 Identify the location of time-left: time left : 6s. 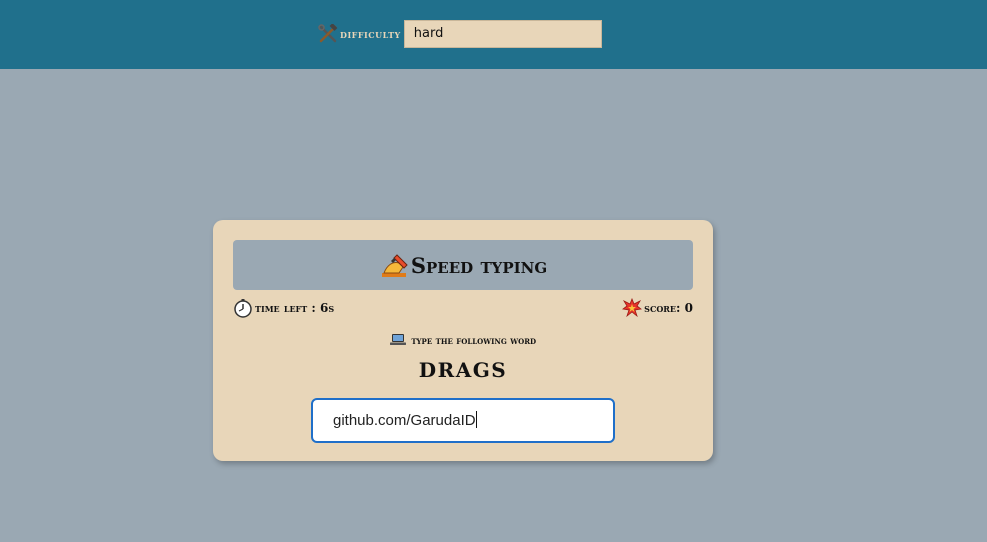
(283, 308).